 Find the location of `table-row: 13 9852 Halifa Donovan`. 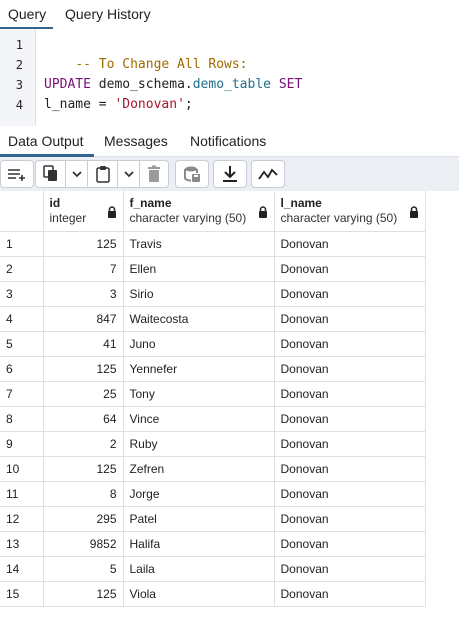

table-row: 13 9852 Halifa Donovan is located at coordinates (213, 544).